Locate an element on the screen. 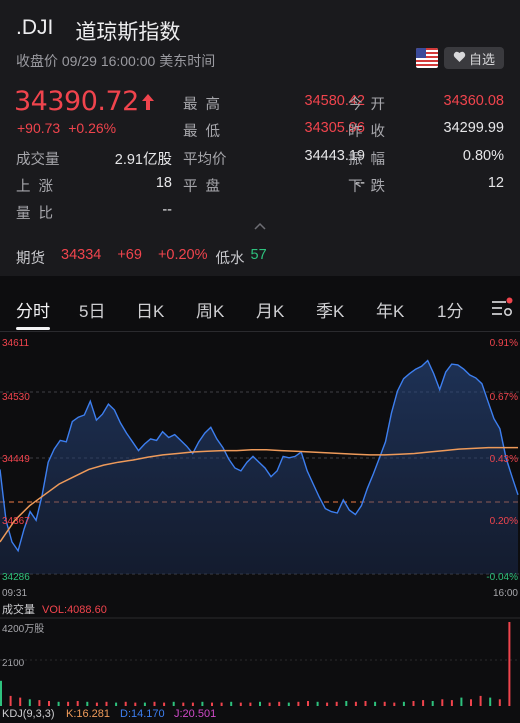 This screenshot has height=723, width=520. futures-label: 期货 is located at coordinates (30, 259).